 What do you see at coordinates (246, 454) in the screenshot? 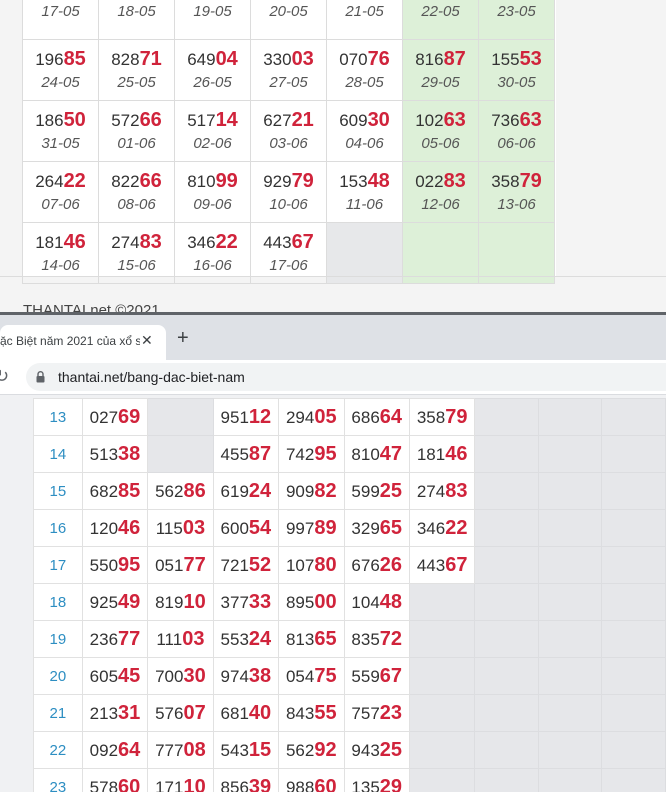
I see `result-cell: 45587` at bounding box center [246, 454].